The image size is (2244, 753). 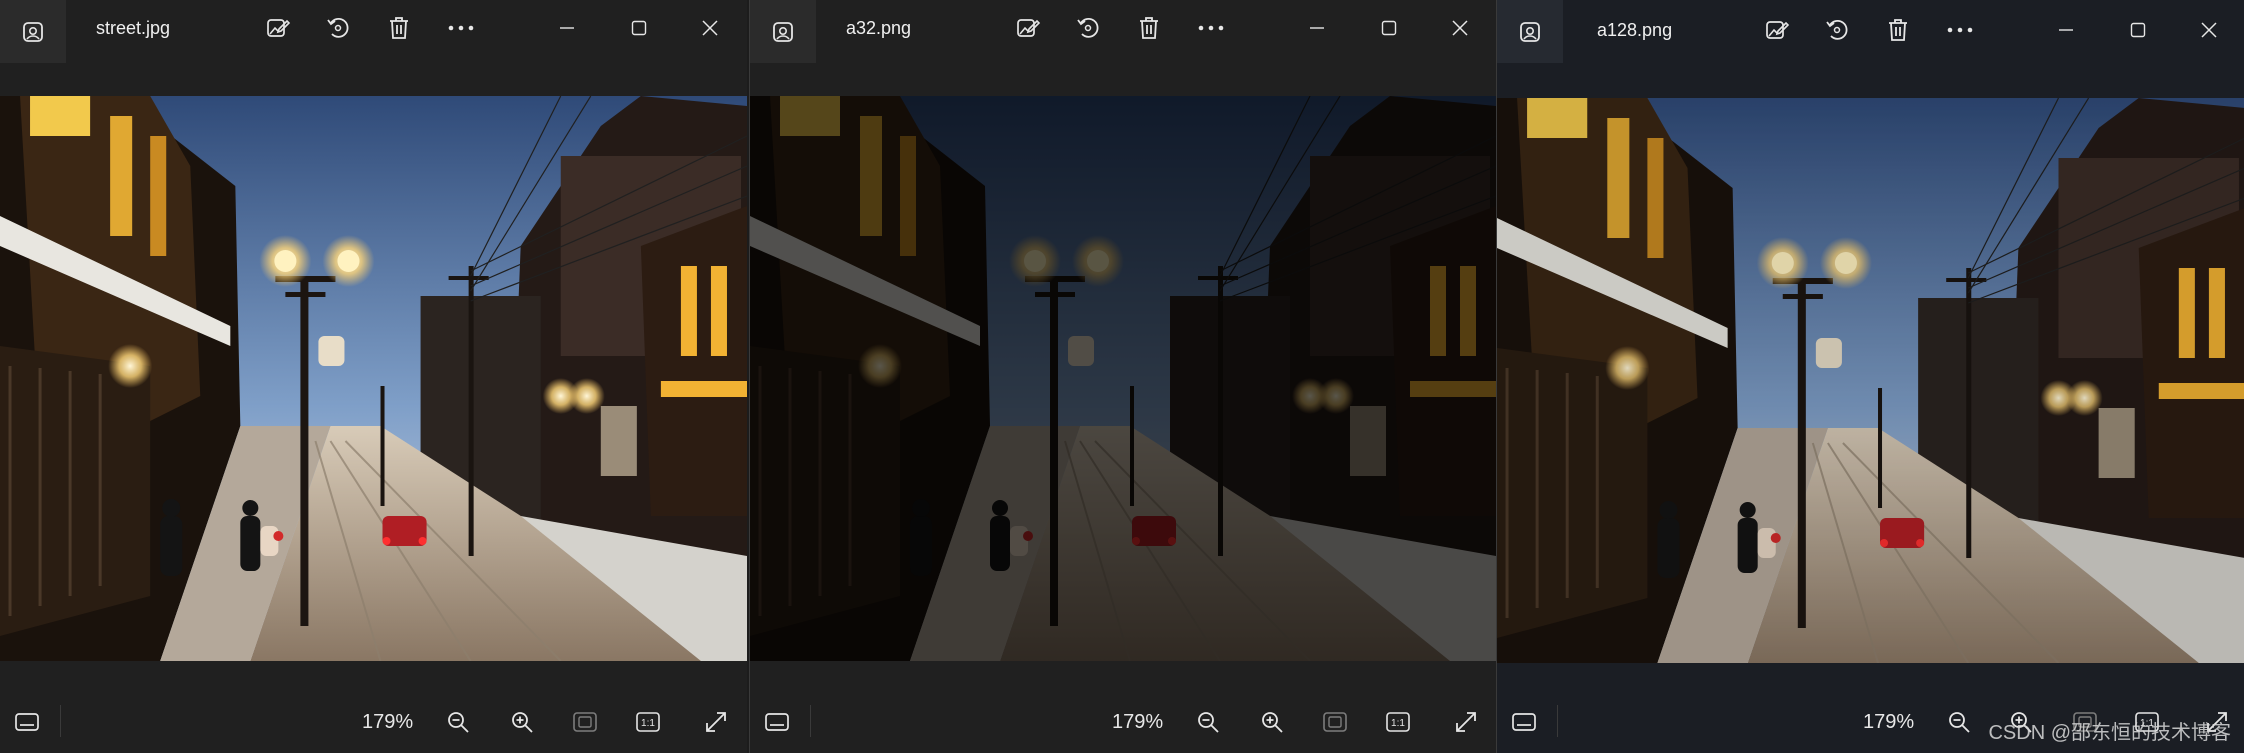 What do you see at coordinates (1123, 31) in the screenshot?
I see `title-bar: a32.png` at bounding box center [1123, 31].